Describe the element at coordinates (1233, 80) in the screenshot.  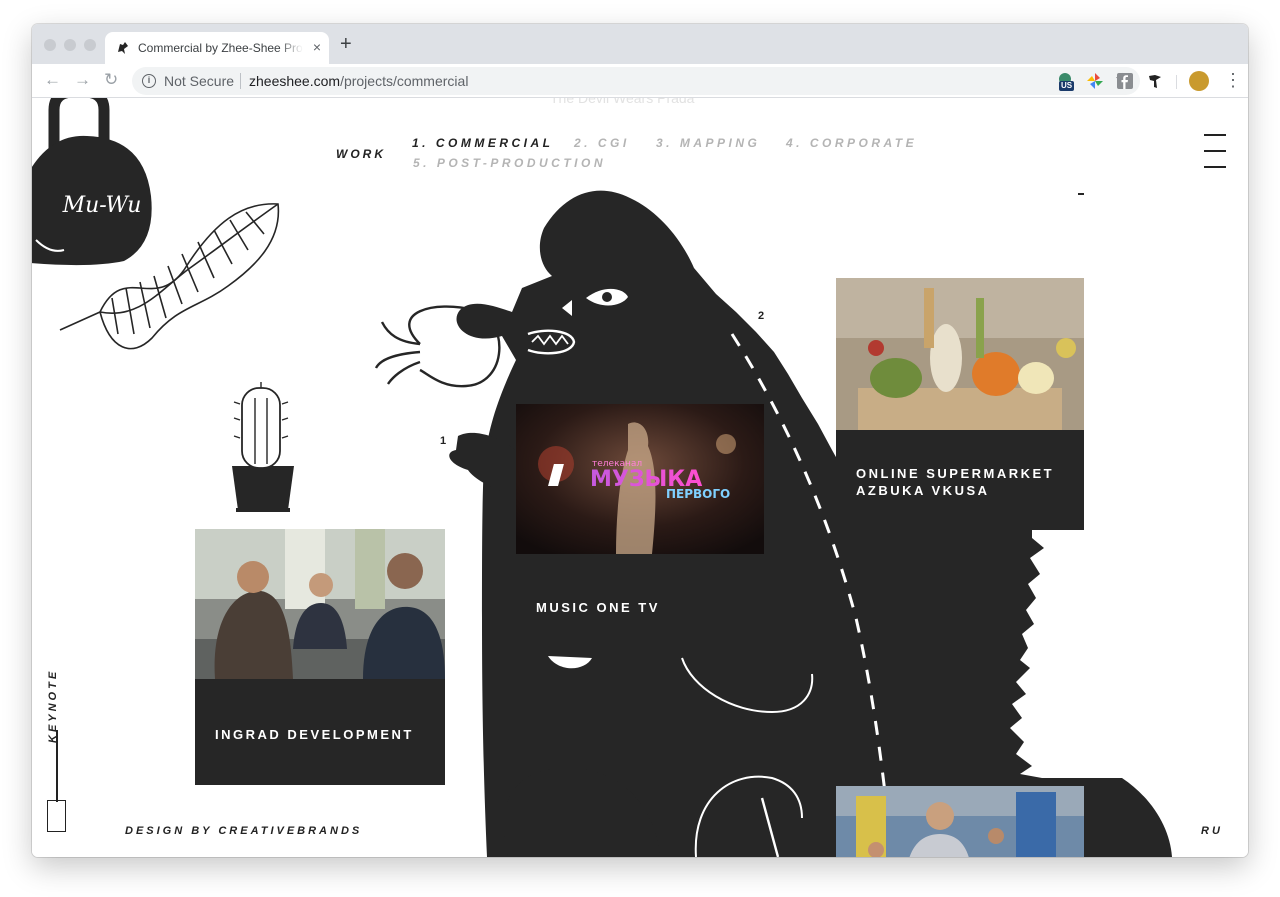
I see `menu-icon: ⋮` at that location.